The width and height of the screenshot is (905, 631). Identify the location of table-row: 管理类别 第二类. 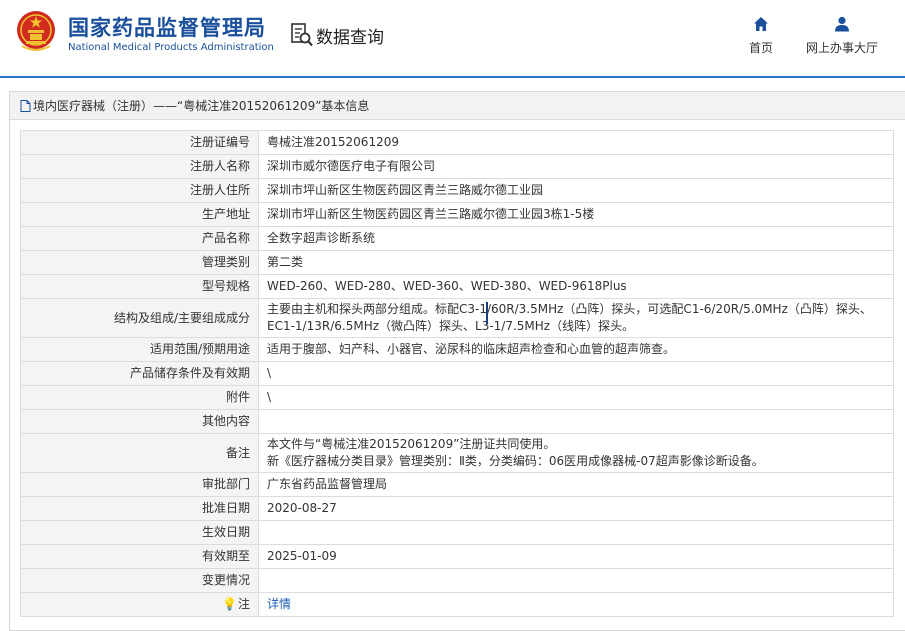
(457, 262).